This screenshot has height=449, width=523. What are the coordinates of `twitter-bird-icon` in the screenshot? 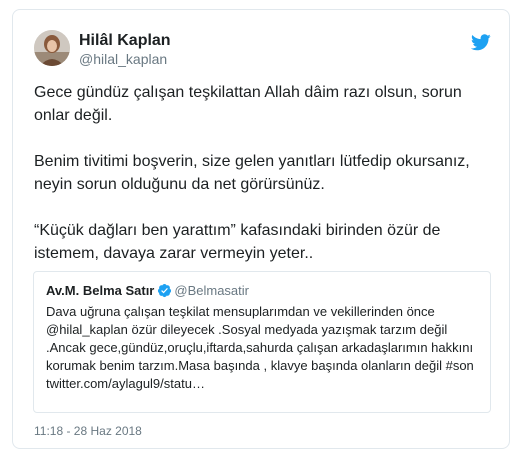 It's located at (481, 42).